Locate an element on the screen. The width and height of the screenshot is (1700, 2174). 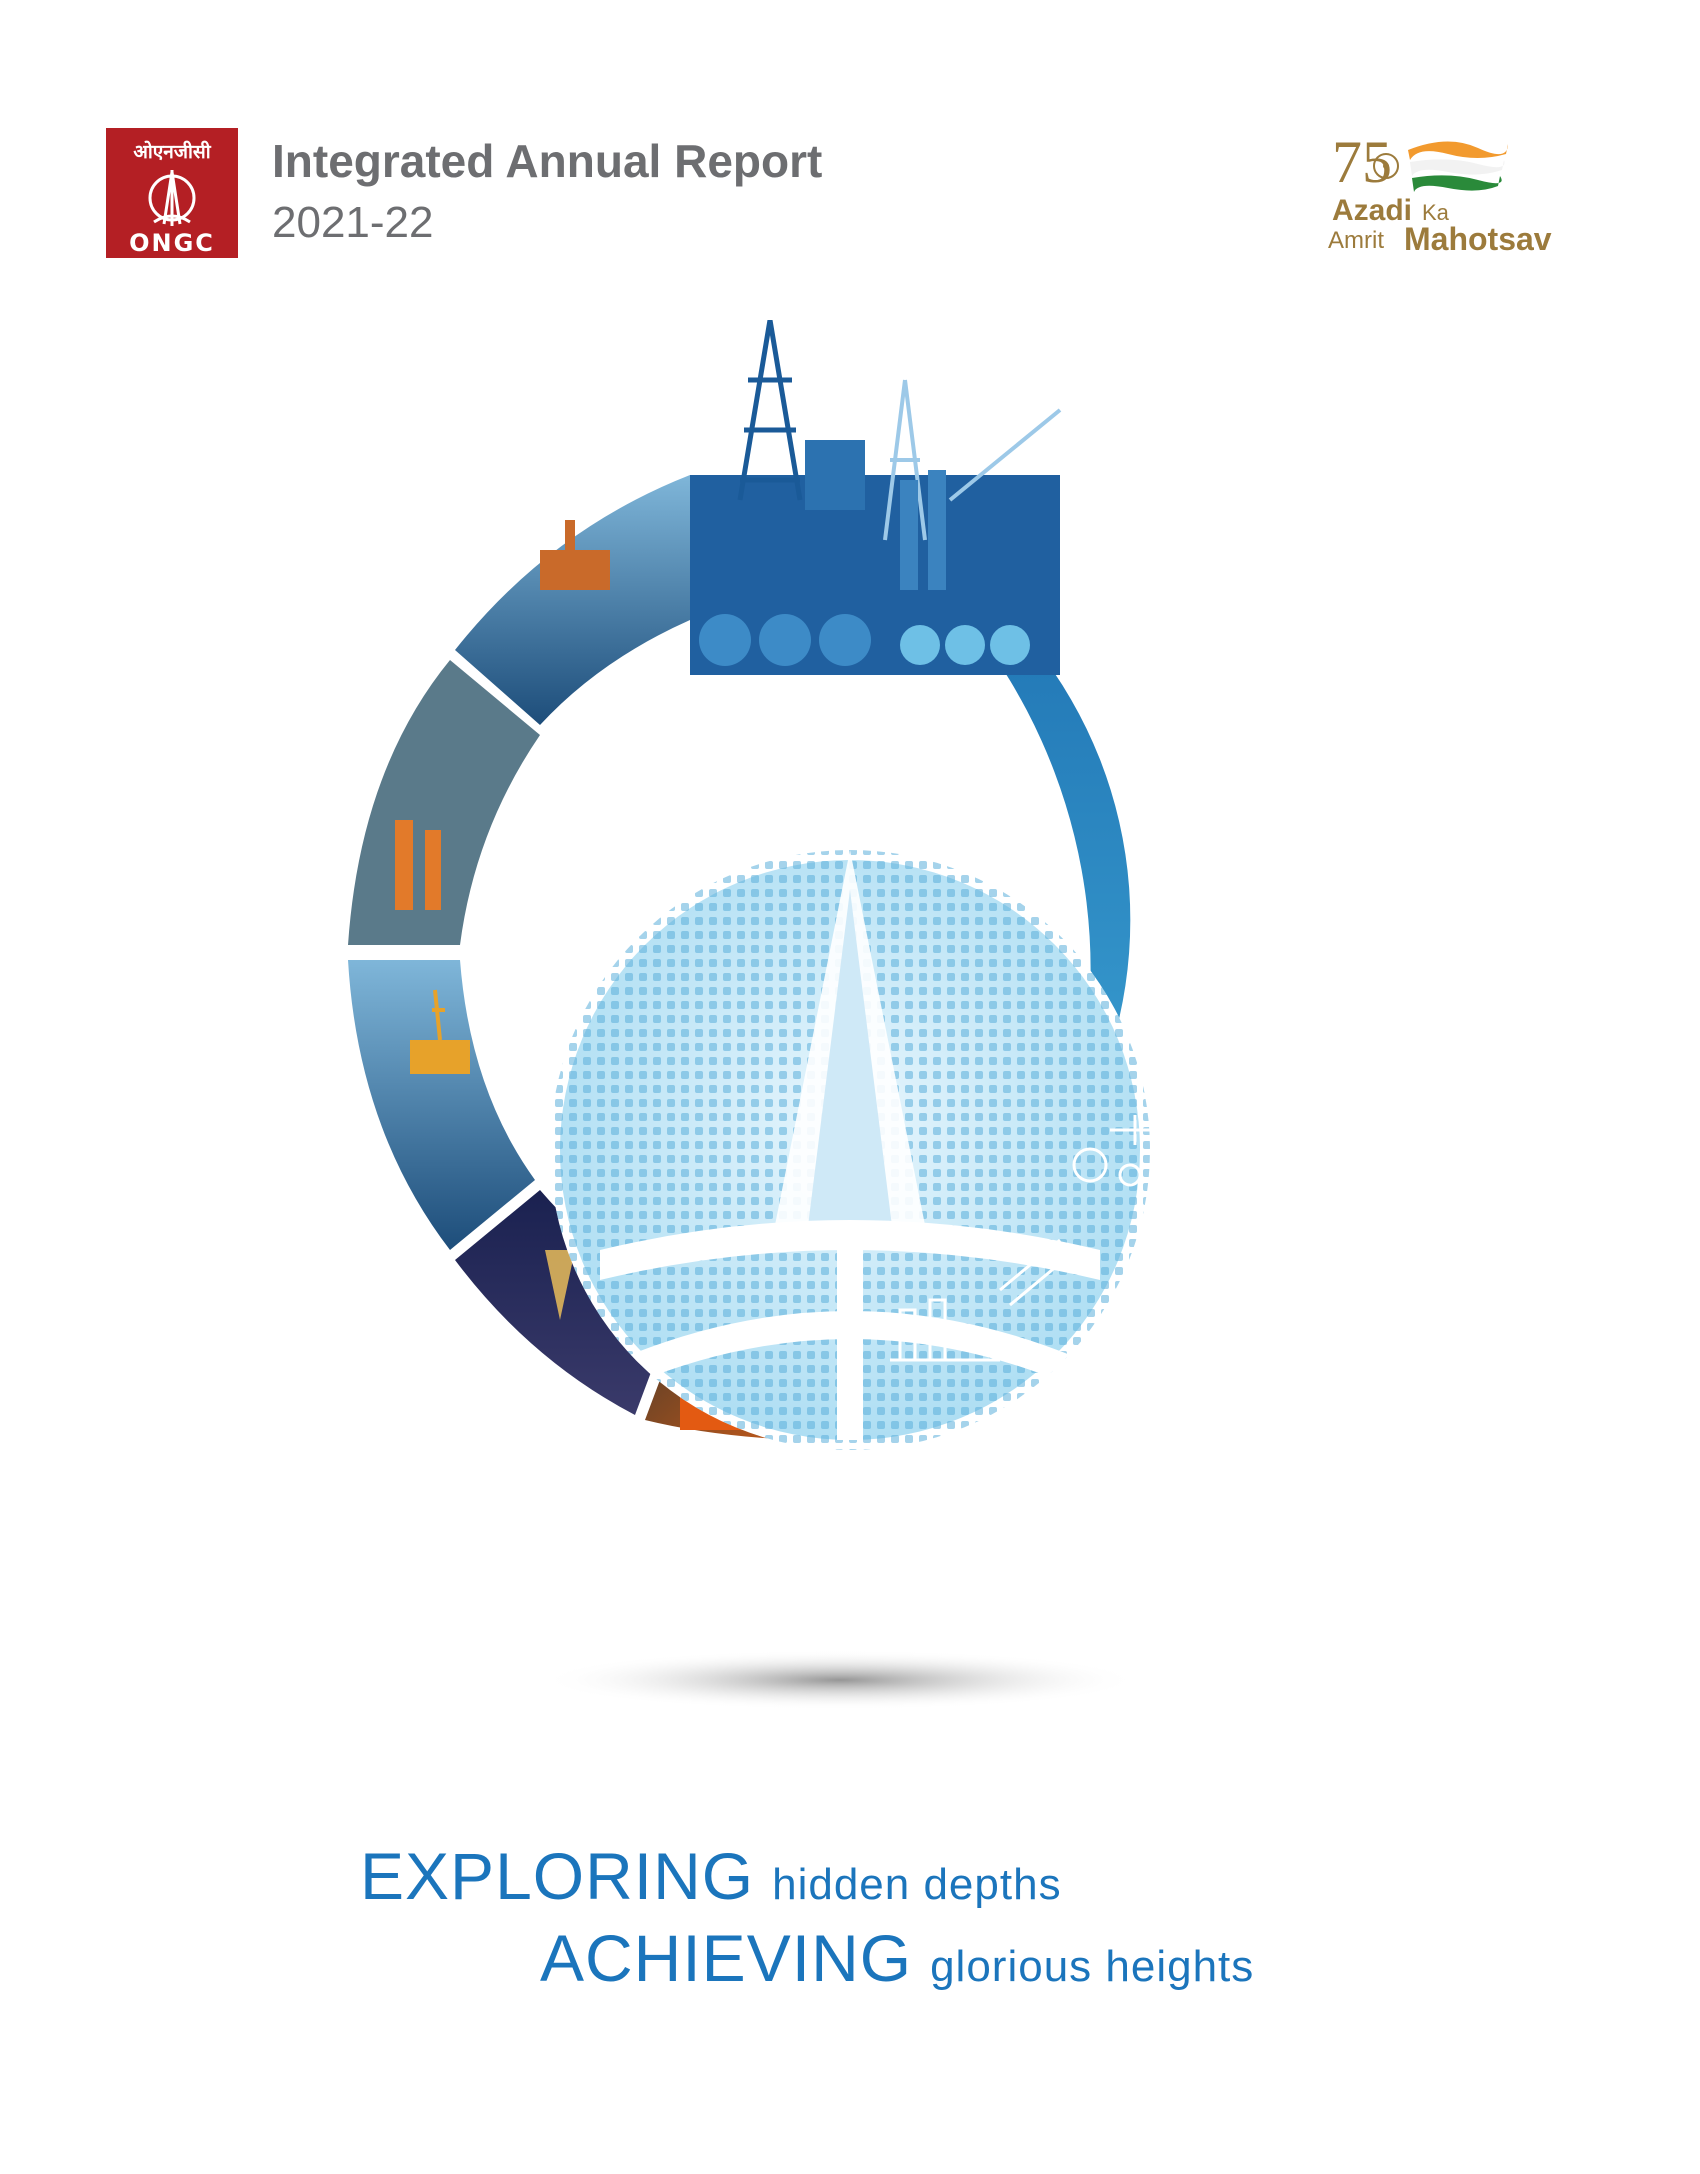
tagline-glorious-heights: glorious heights is located at coordinates (1092, 1966).